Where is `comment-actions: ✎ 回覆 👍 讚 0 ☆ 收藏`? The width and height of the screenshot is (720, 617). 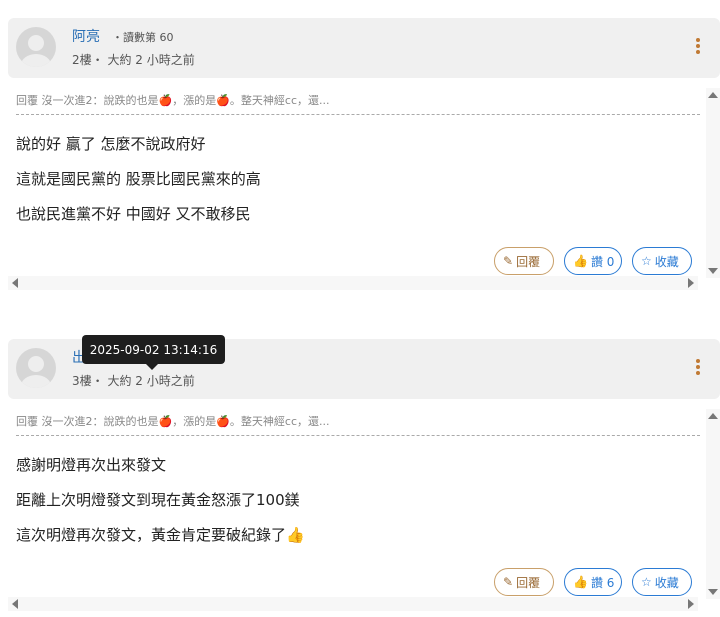
comment-actions: ✎ 回覆 👍 讚 0 ☆ 收藏 is located at coordinates (593, 261).